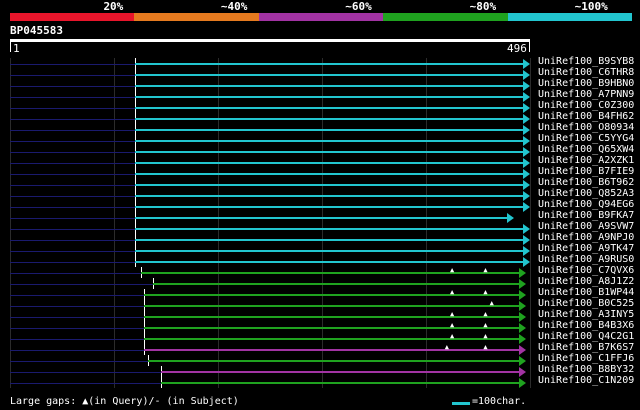 The width and height of the screenshot is (640, 410). I want to click on hit-link: UniRef100_B9FKA7, so click(586, 215).